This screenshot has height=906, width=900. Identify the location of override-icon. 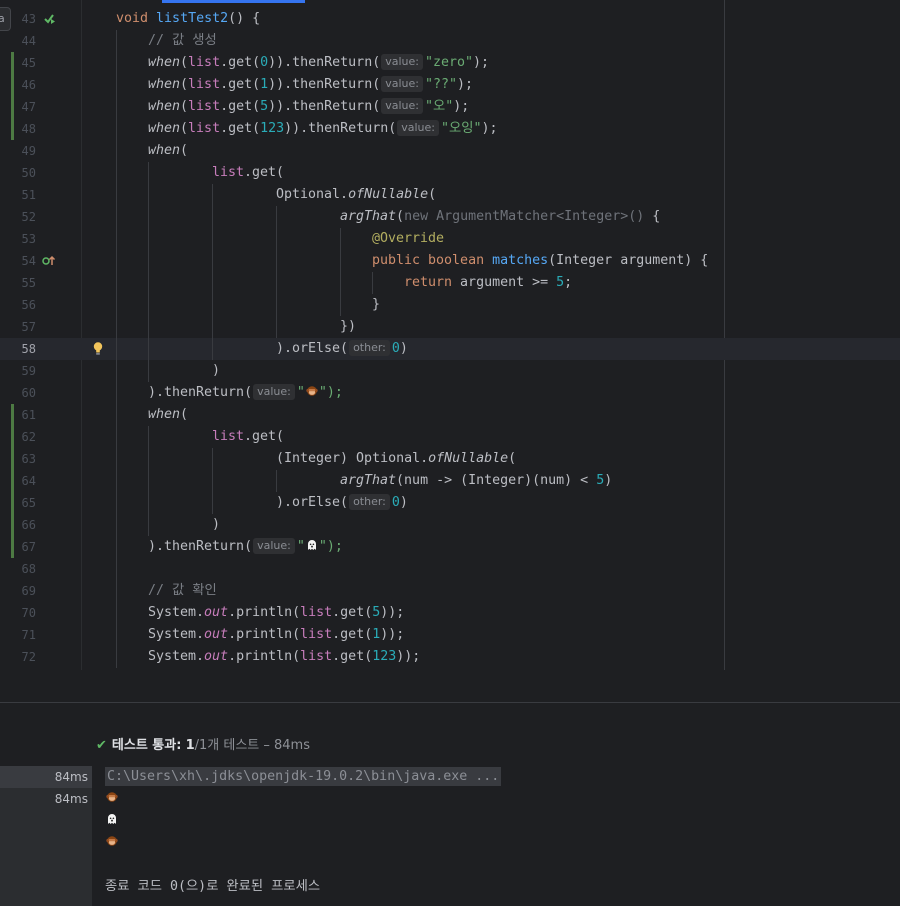
(49, 261).